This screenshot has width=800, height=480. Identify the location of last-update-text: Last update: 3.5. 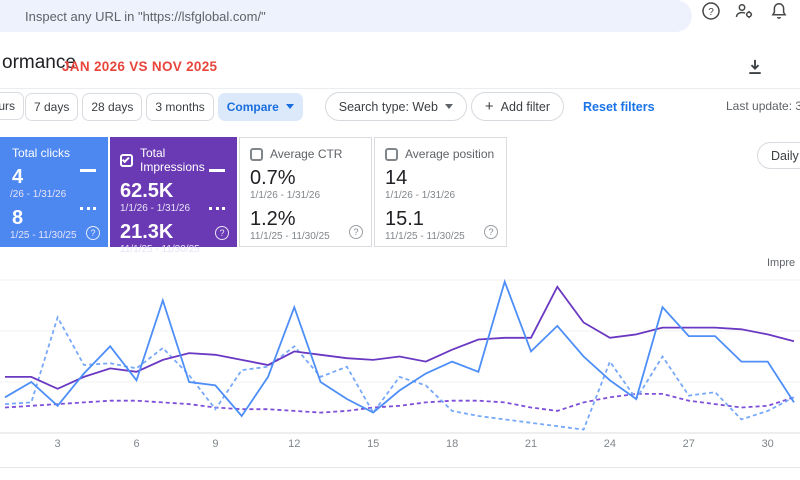
(763, 106).